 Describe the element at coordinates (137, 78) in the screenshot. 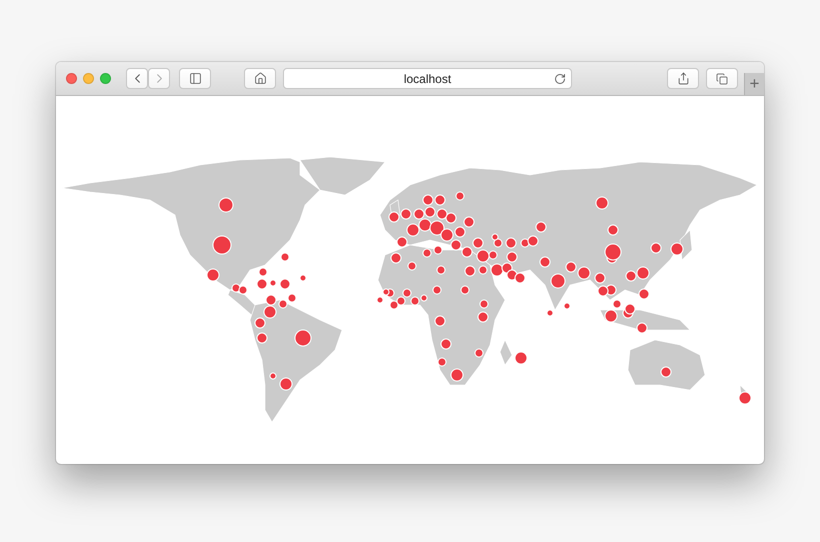

I see `back-button` at that location.